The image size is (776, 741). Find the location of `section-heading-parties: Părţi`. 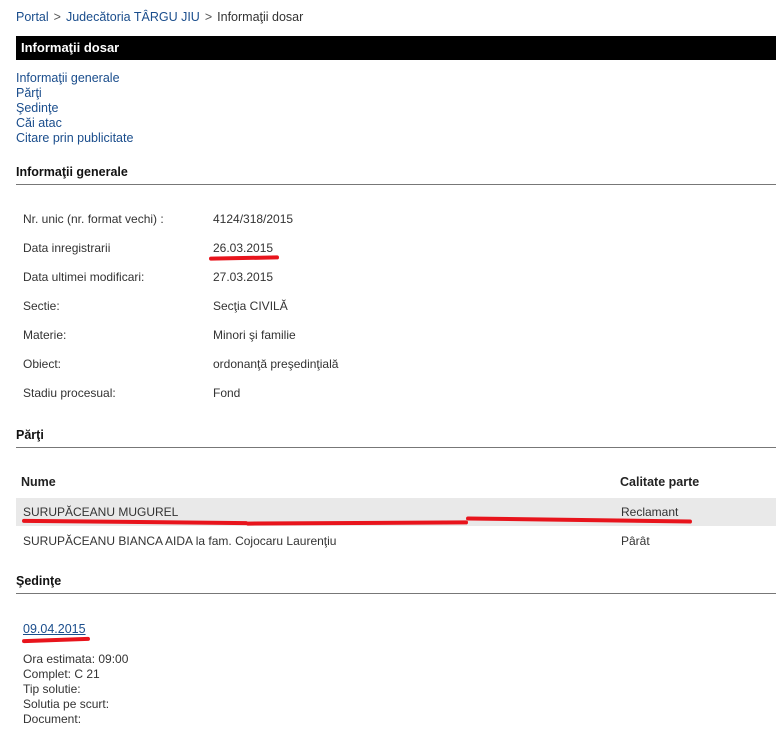

section-heading-parties: Părţi is located at coordinates (396, 438).